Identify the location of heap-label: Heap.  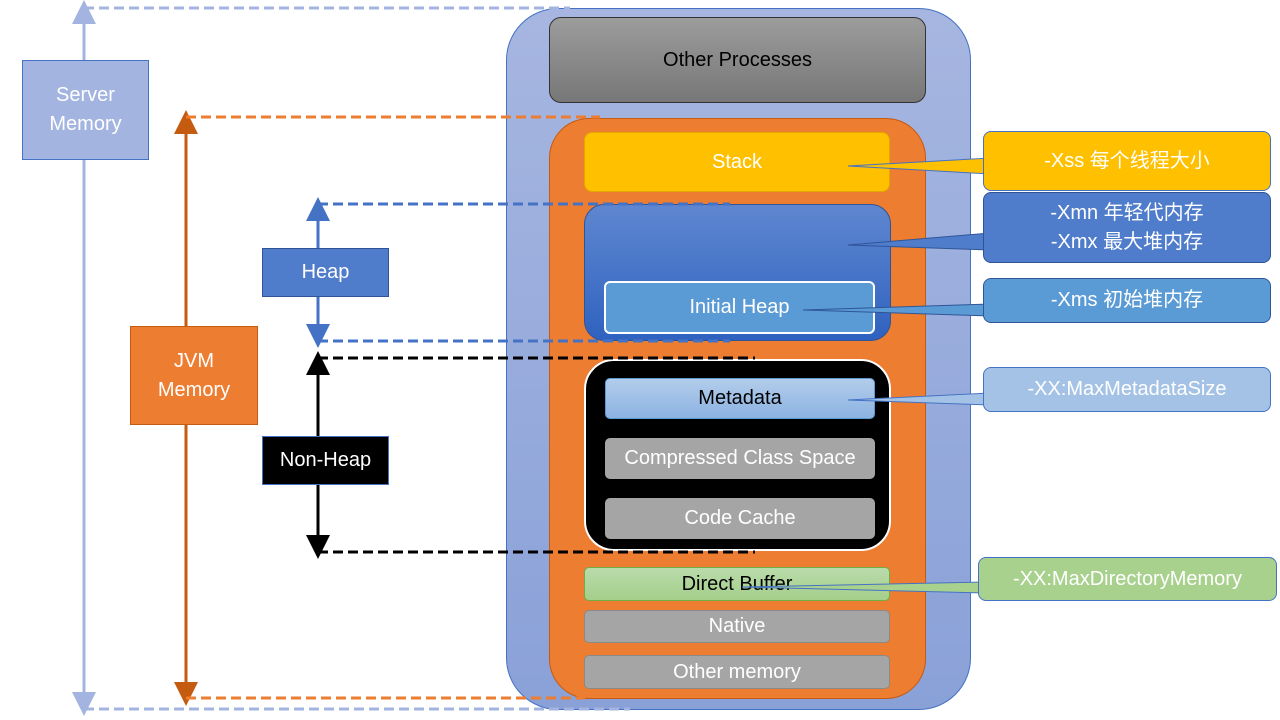
(325, 272).